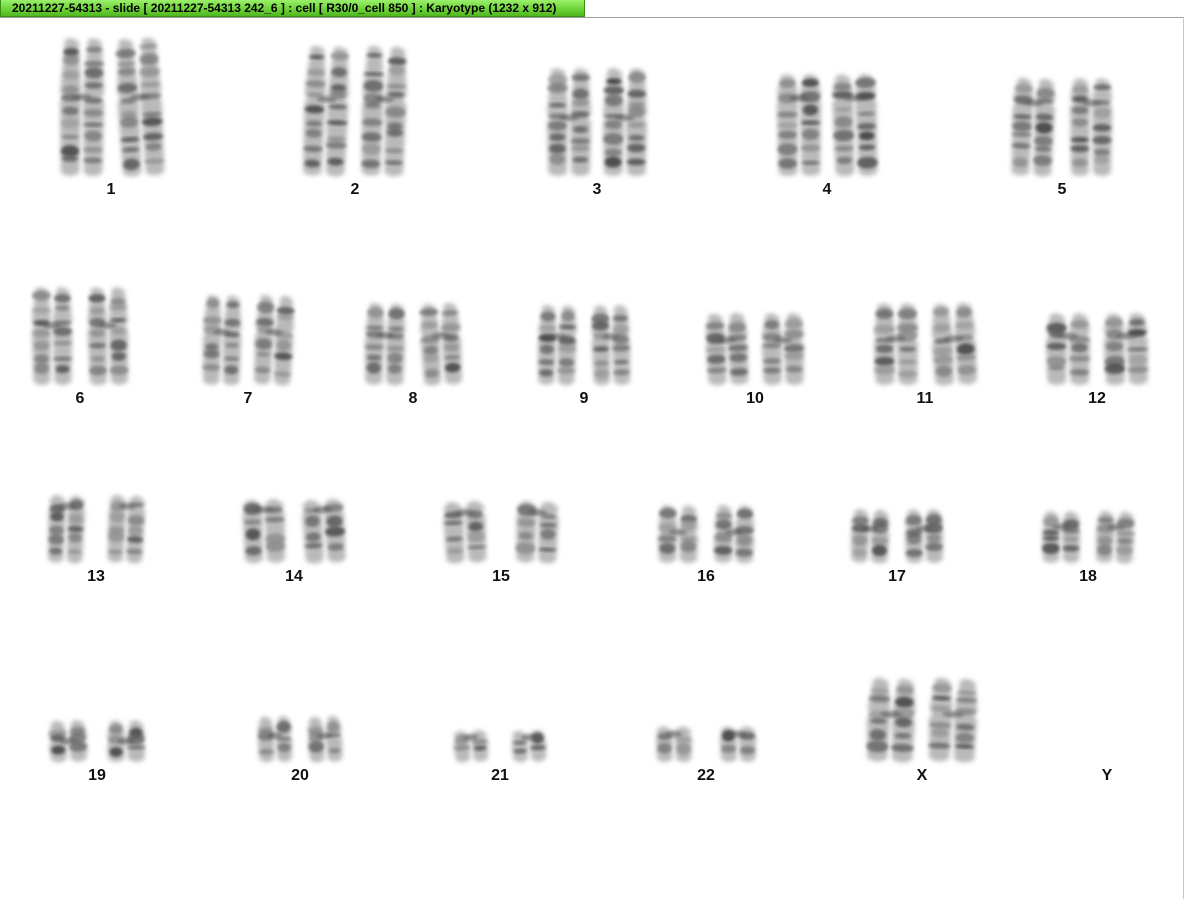  What do you see at coordinates (925, 398) in the screenshot?
I see `chromosome-label-11: 11` at bounding box center [925, 398].